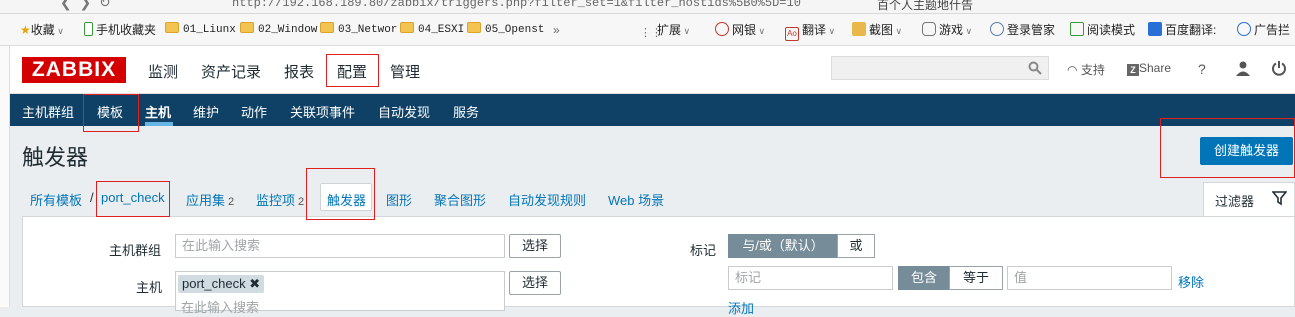 This screenshot has width=1295, height=317. Describe the element at coordinates (214, 283) in the screenshot. I see `host-chip-label: port_check` at that location.